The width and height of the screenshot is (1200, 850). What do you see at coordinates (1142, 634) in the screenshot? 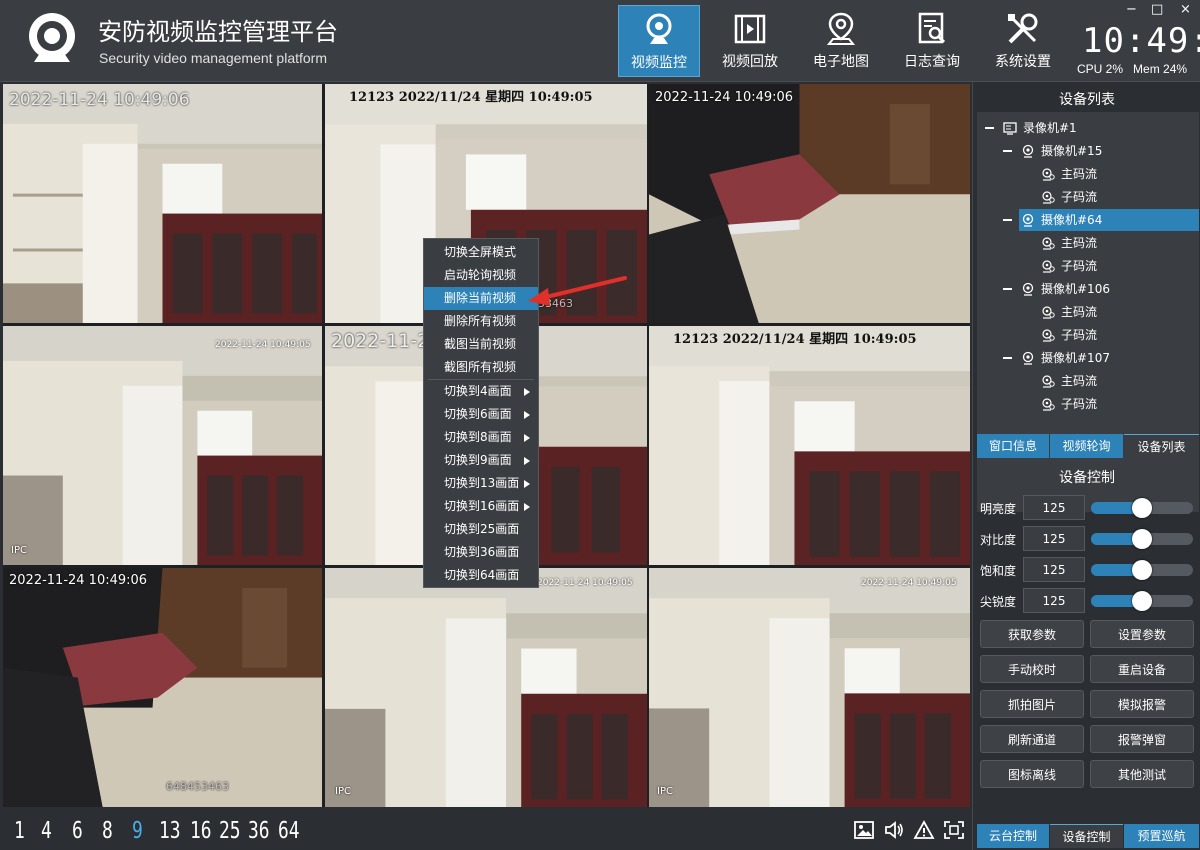
I see `set-params-button: 设置参数` at bounding box center [1142, 634].